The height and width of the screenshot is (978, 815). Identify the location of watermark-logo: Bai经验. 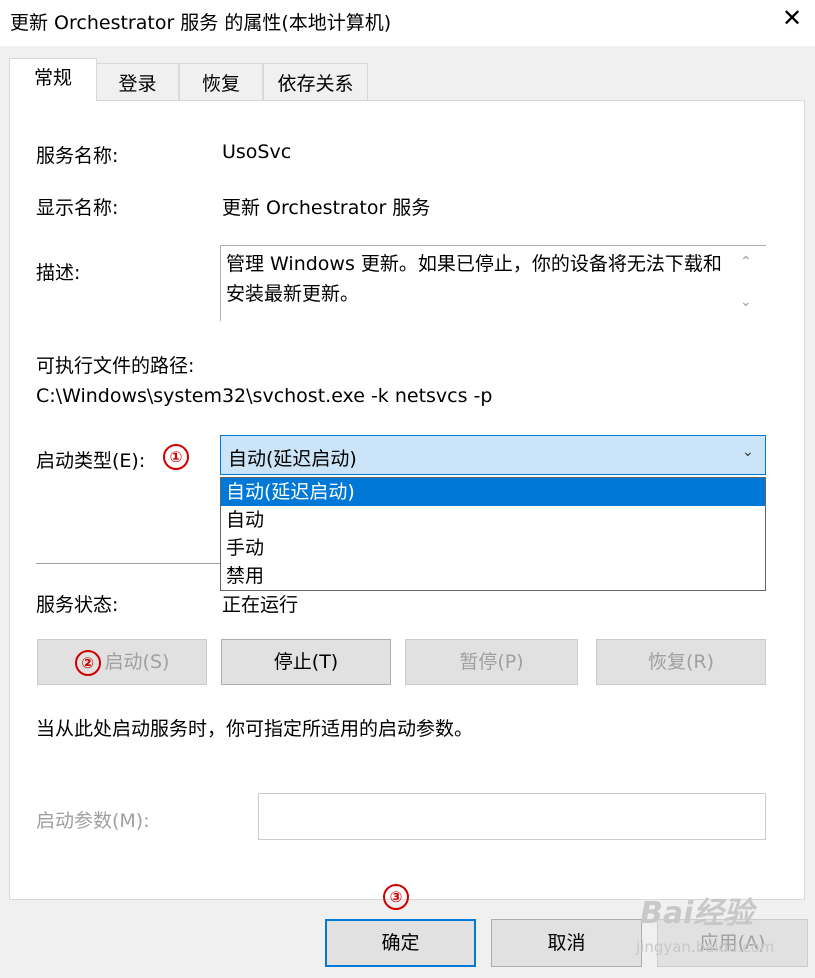
(697, 913).